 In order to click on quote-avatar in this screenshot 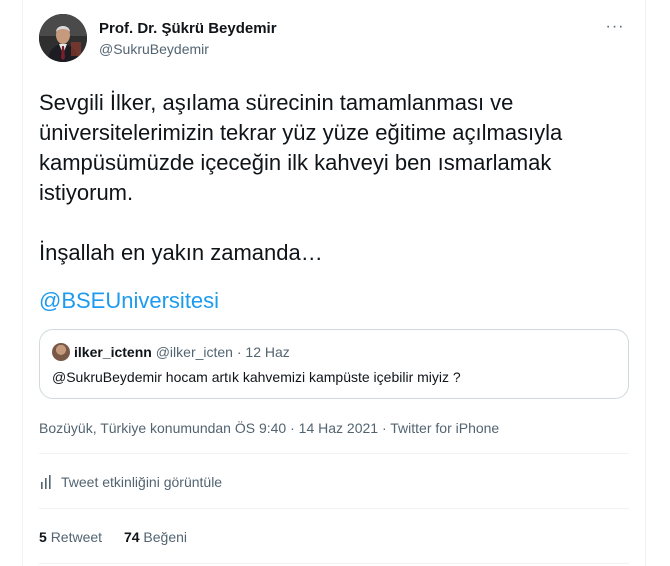, I will do `click(61, 352)`.